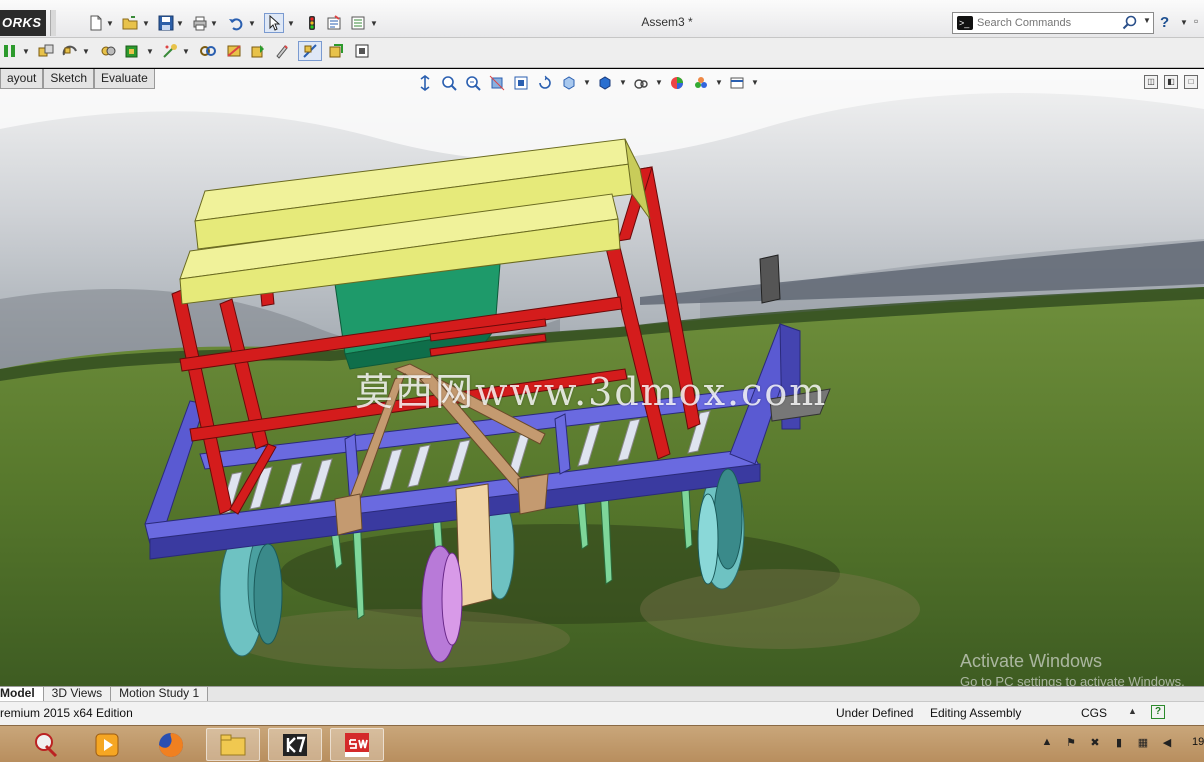 The height and width of the screenshot is (762, 1204). What do you see at coordinates (208, 51) in the screenshot?
I see `assembly-features-icon` at bounding box center [208, 51].